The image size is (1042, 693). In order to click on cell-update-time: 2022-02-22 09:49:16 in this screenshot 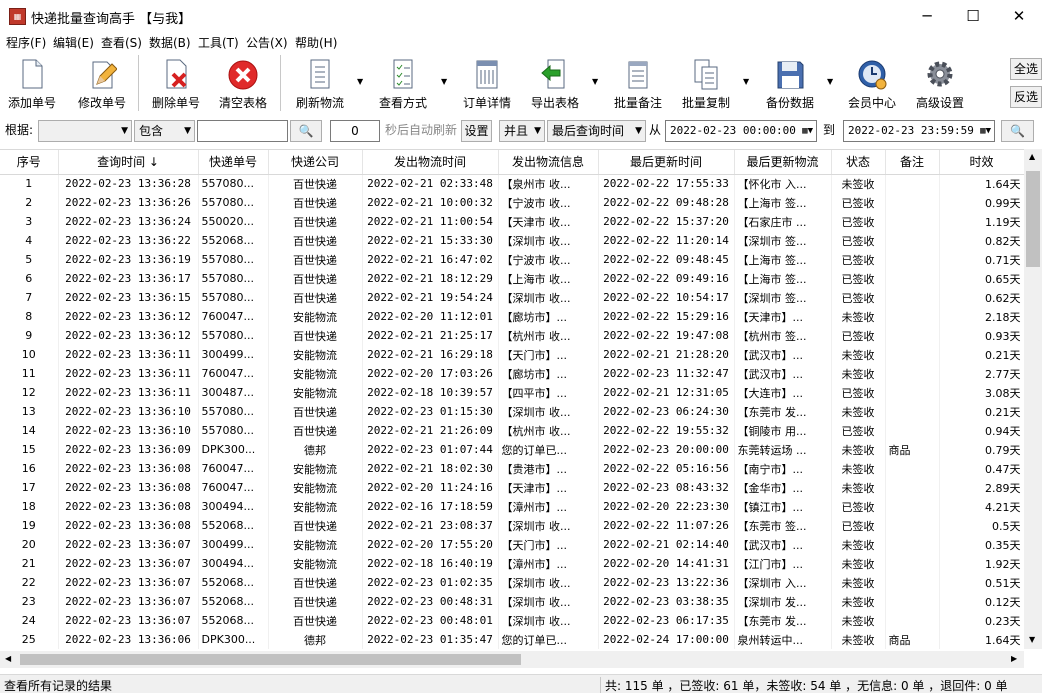, I will do `click(666, 278)`.